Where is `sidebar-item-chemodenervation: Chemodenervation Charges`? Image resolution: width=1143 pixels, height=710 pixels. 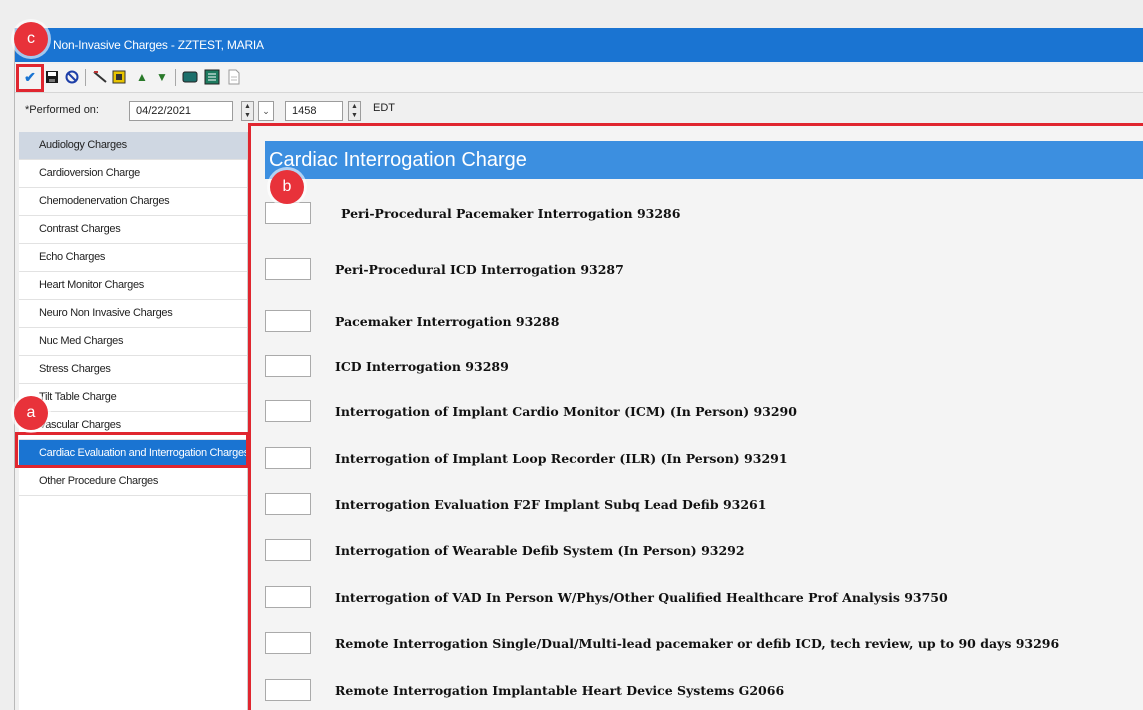 sidebar-item-chemodenervation: Chemodenervation Charges is located at coordinates (133, 202).